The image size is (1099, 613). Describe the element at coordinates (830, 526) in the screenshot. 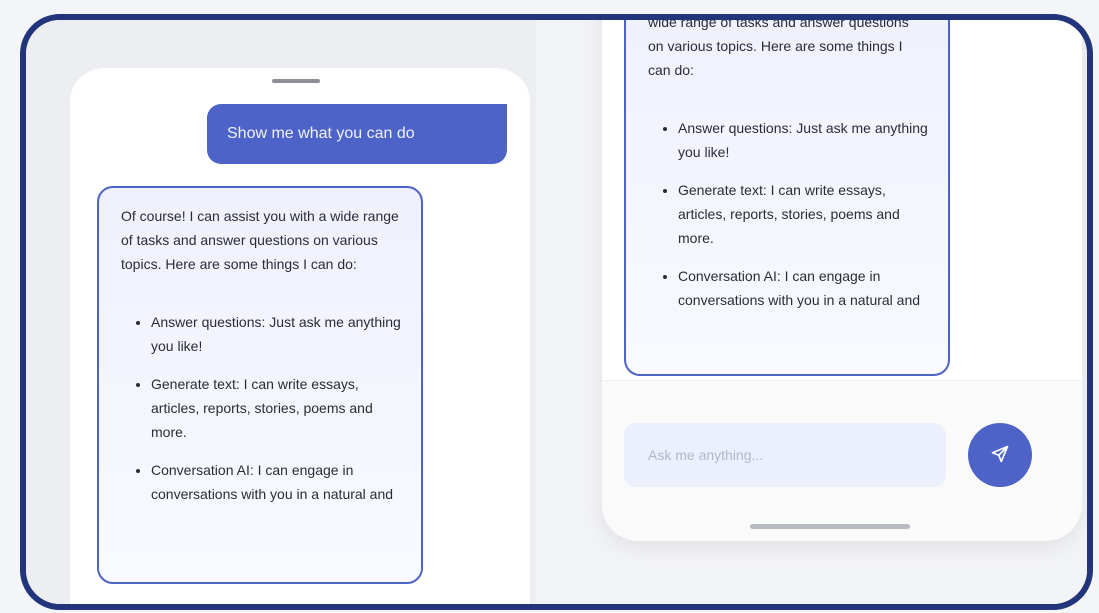

I see `home-indicator` at that location.